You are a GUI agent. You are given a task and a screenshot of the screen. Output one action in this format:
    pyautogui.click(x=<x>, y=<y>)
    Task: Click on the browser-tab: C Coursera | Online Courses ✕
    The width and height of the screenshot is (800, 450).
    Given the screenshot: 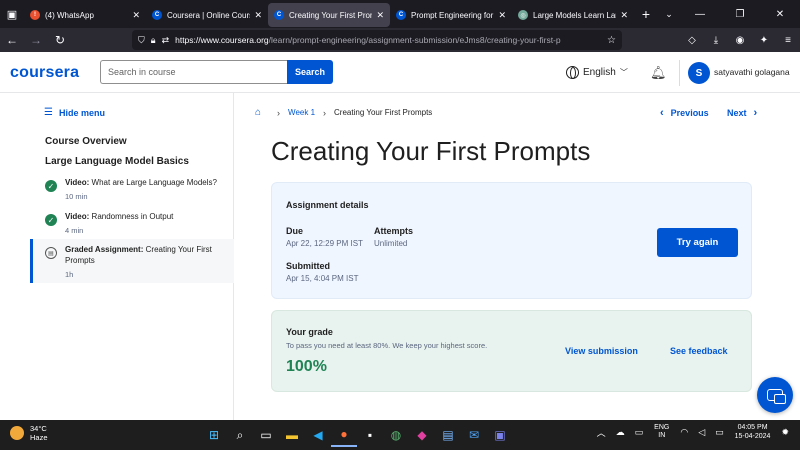 What is the action you would take?
    pyautogui.click(x=207, y=15)
    